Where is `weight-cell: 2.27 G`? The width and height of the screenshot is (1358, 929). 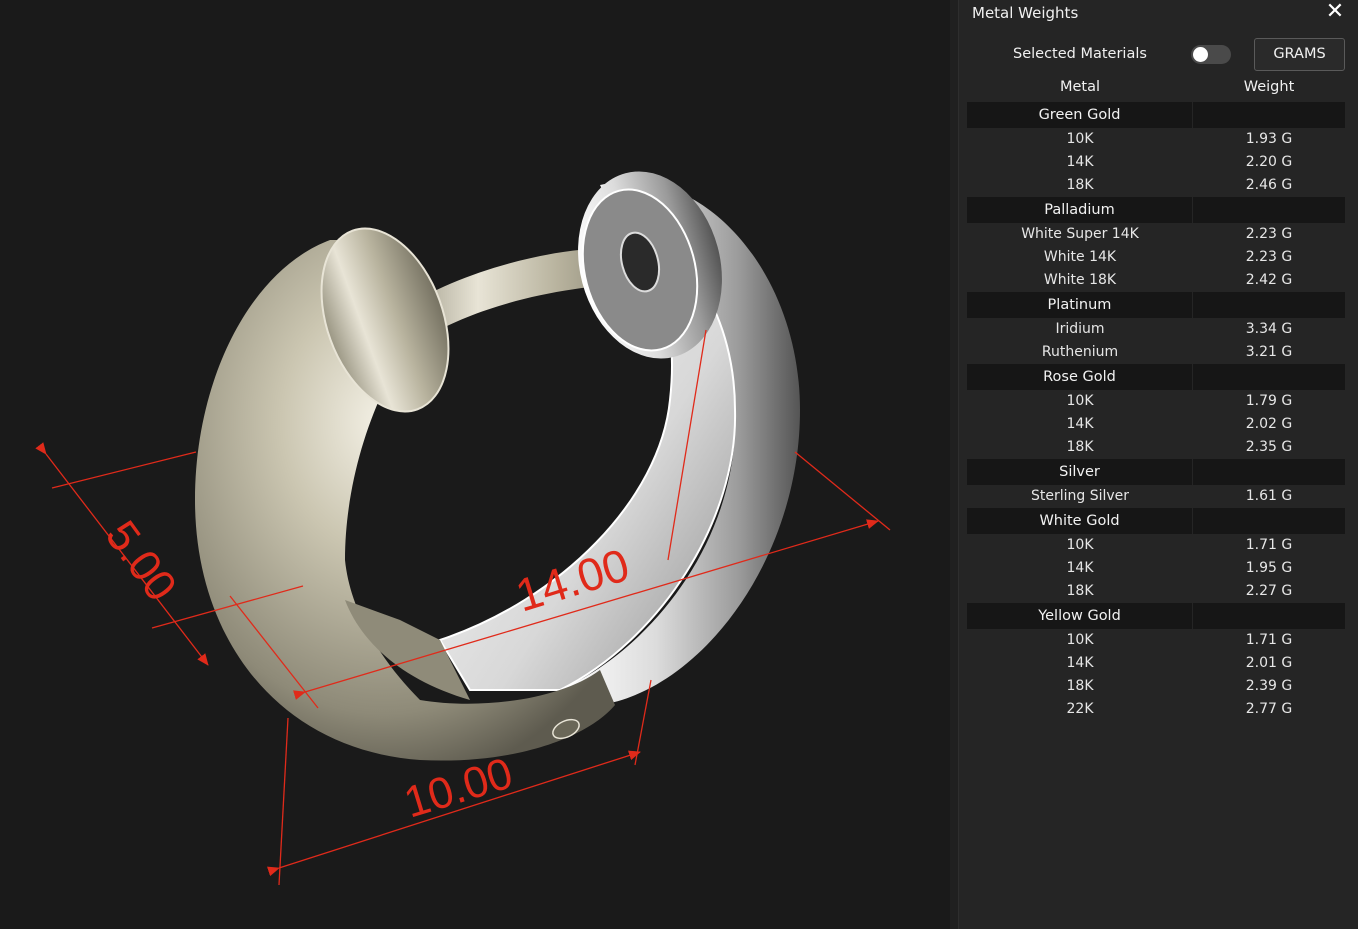
weight-cell: 2.27 G is located at coordinates (1269, 591).